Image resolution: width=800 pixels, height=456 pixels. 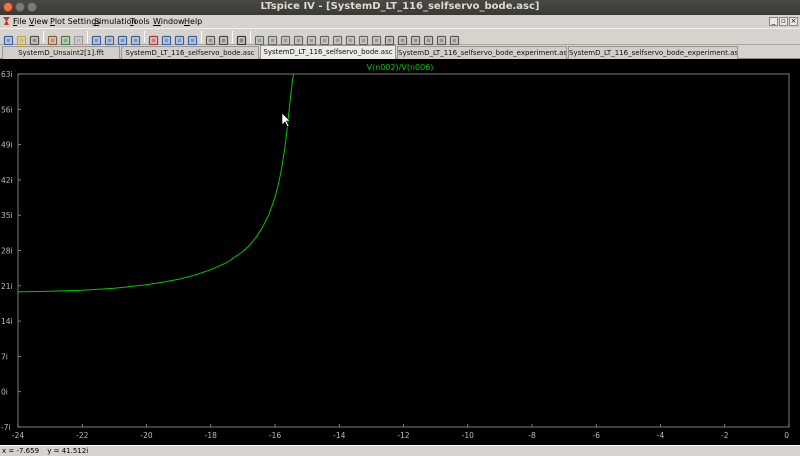 I want to click on tile-horizontal-icon, so click(x=166, y=38).